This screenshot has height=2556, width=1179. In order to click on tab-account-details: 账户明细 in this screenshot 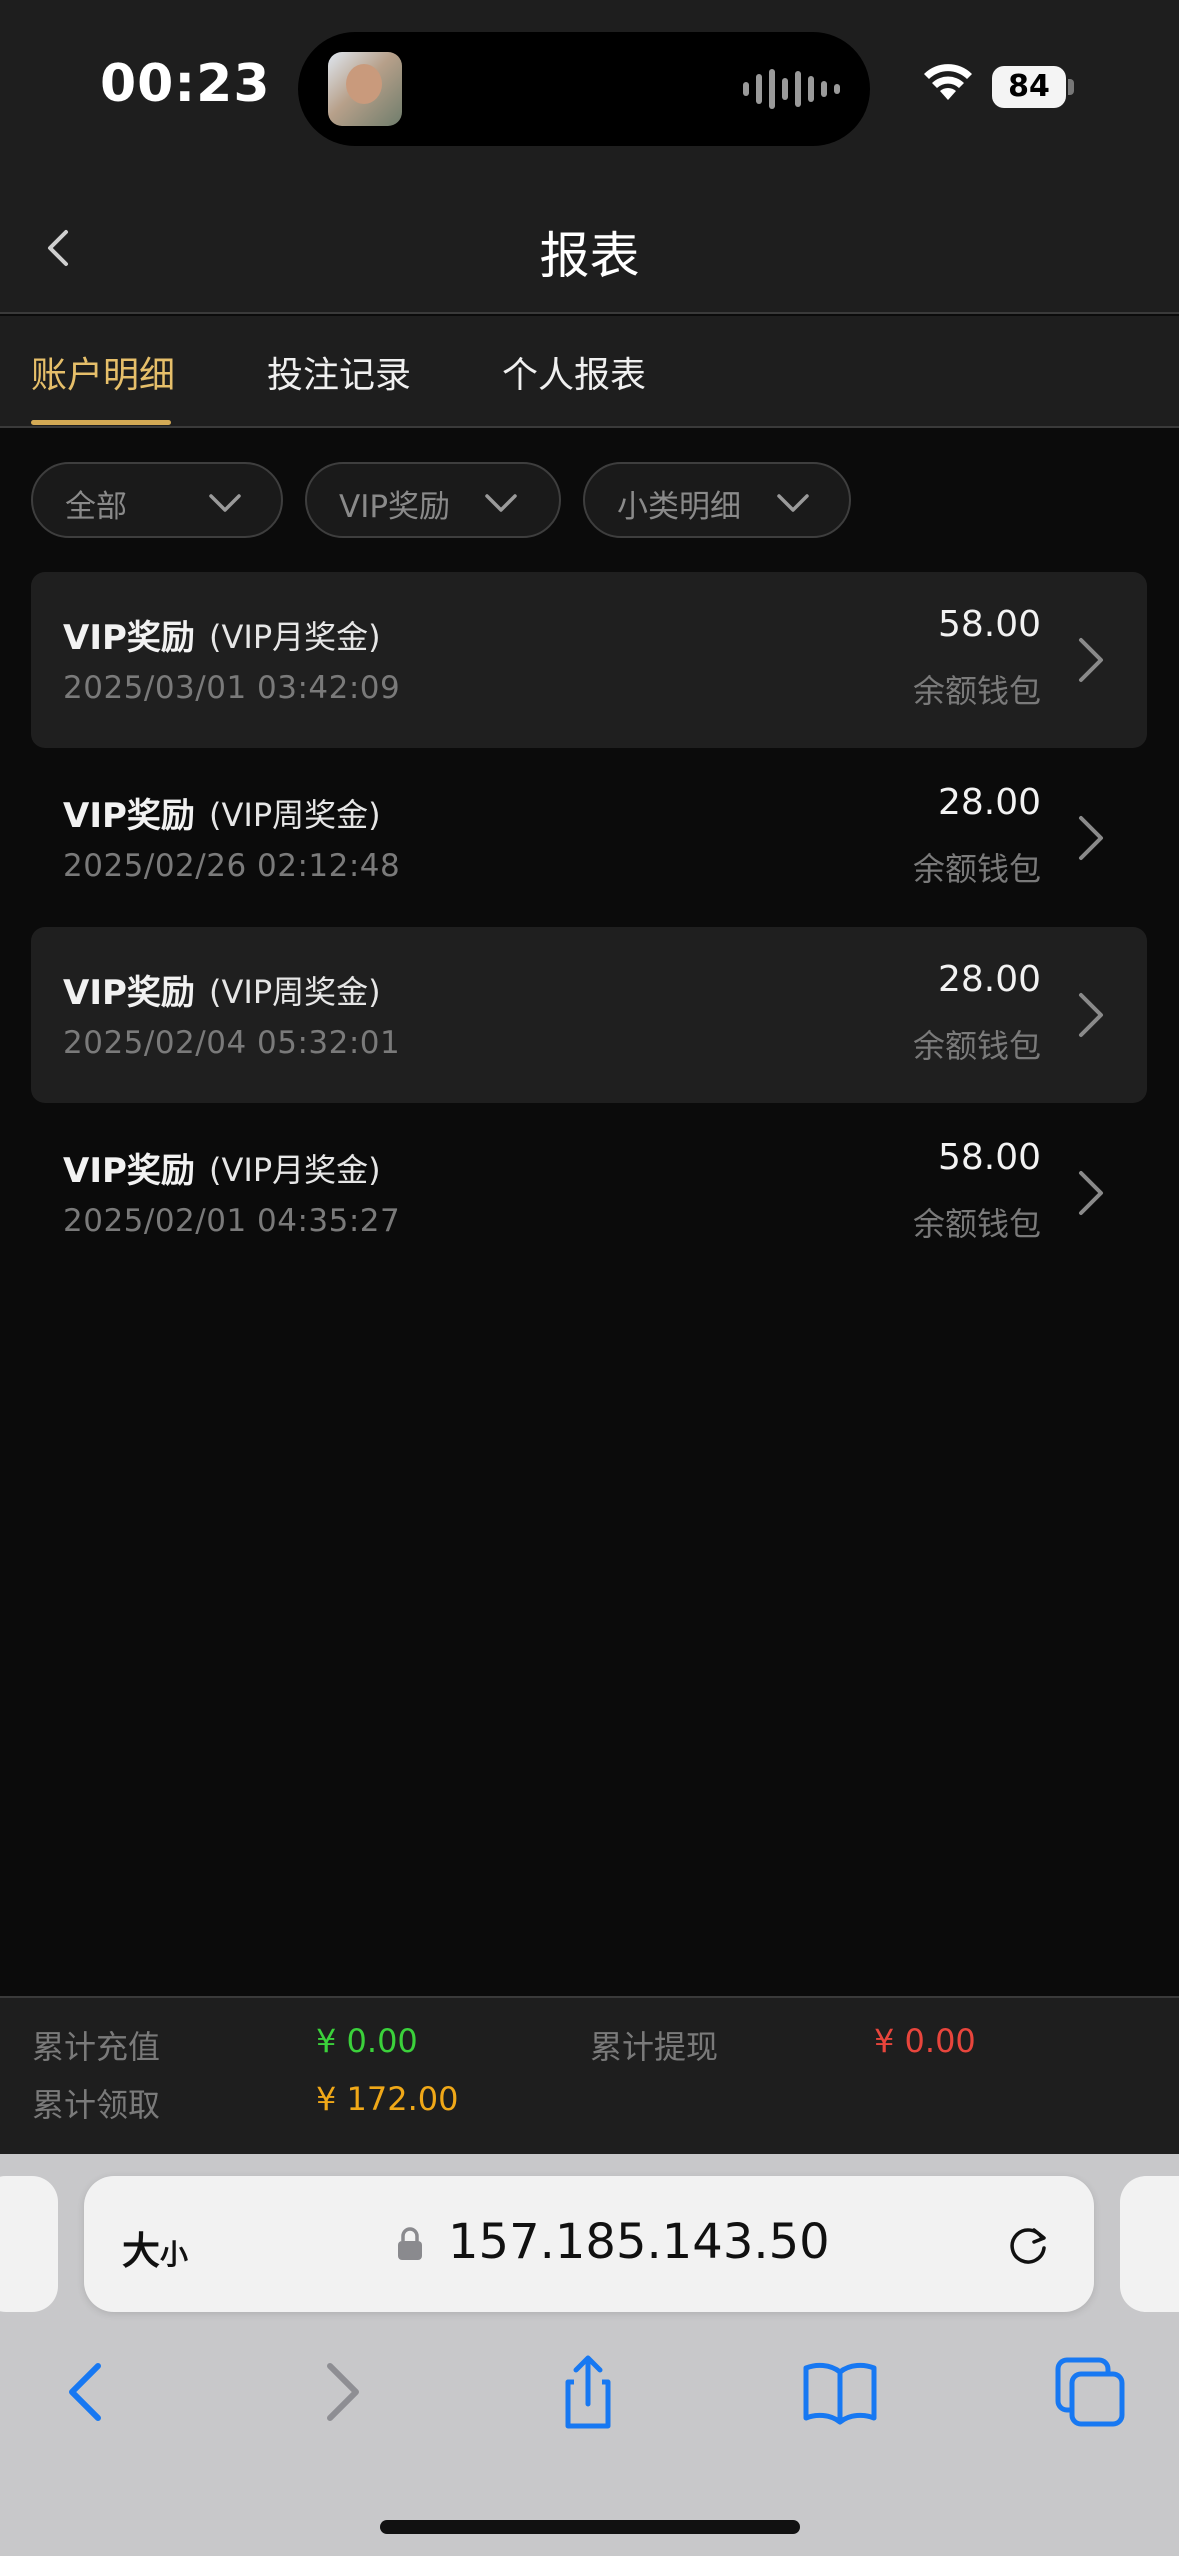, I will do `click(103, 372)`.